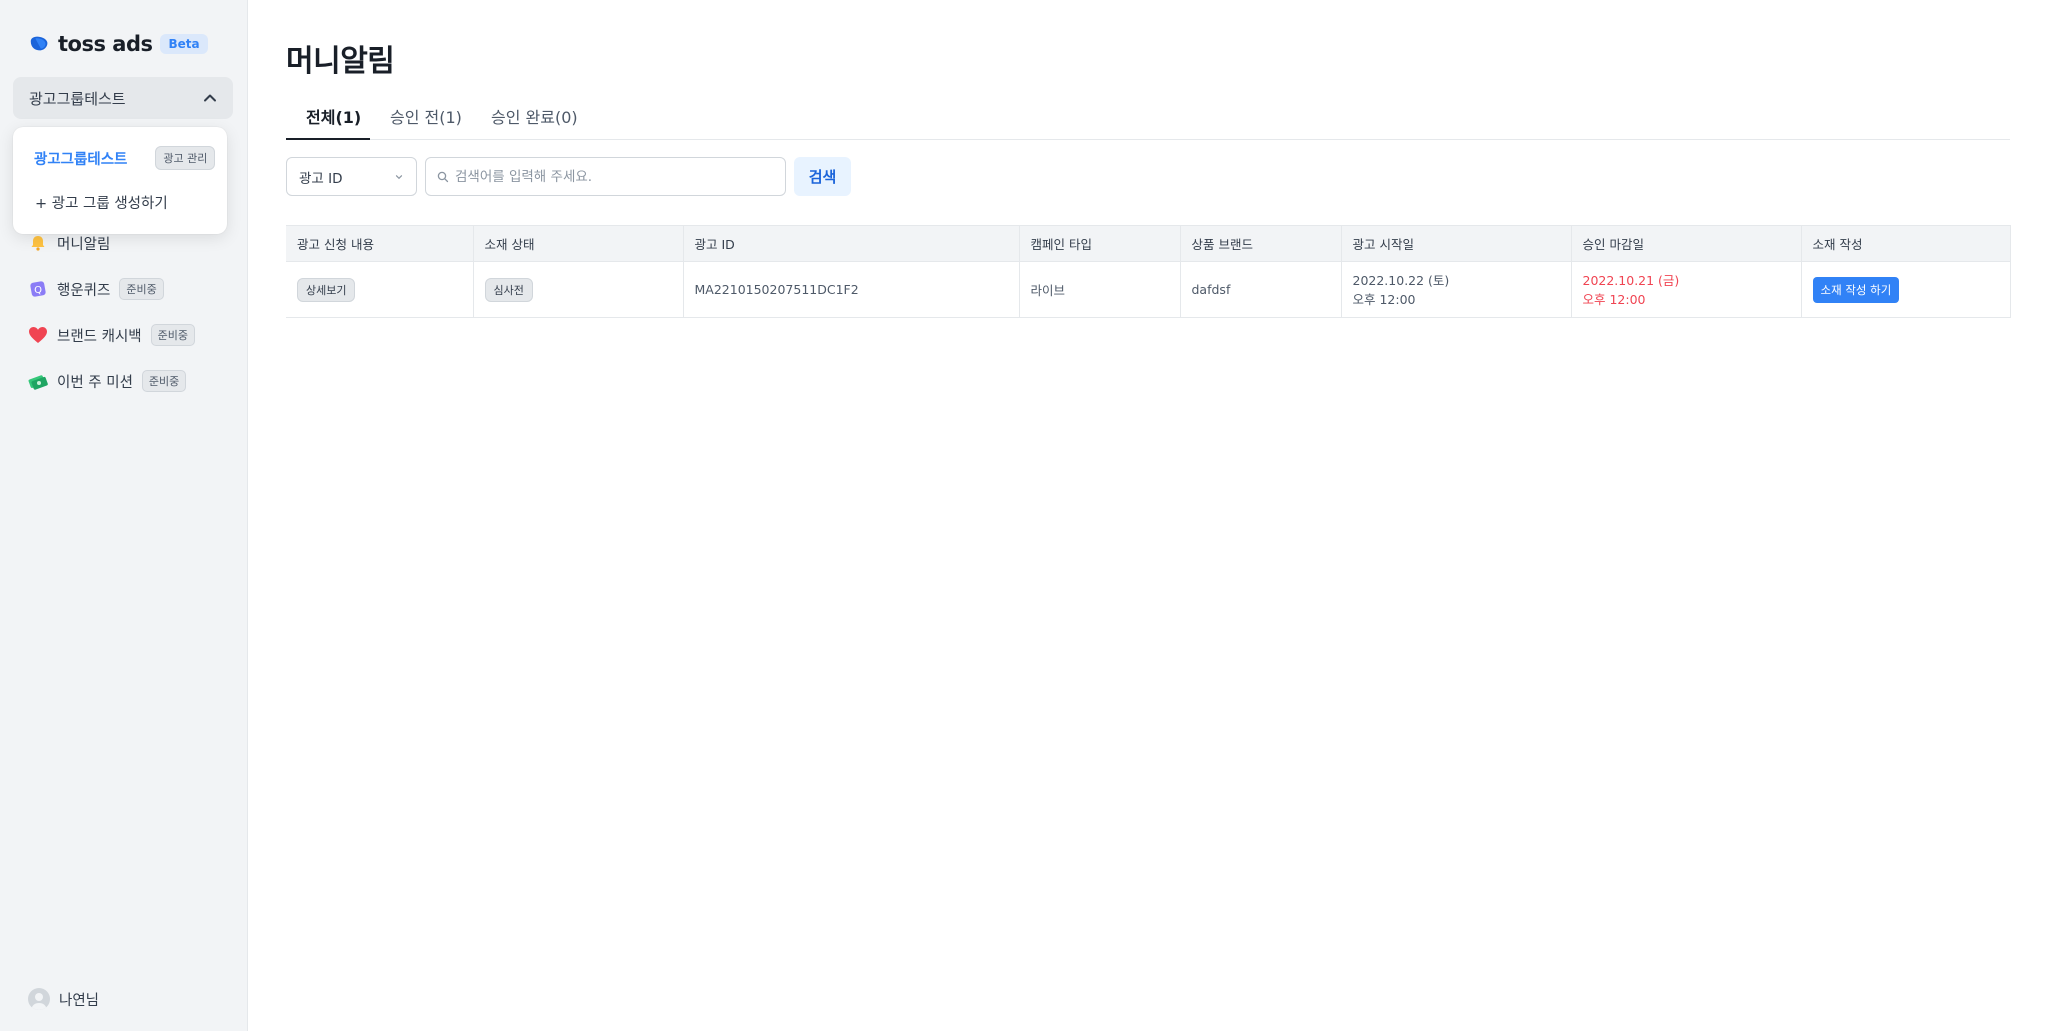  Describe the element at coordinates (210, 98) in the screenshot. I see `chevron-up-icon` at that location.